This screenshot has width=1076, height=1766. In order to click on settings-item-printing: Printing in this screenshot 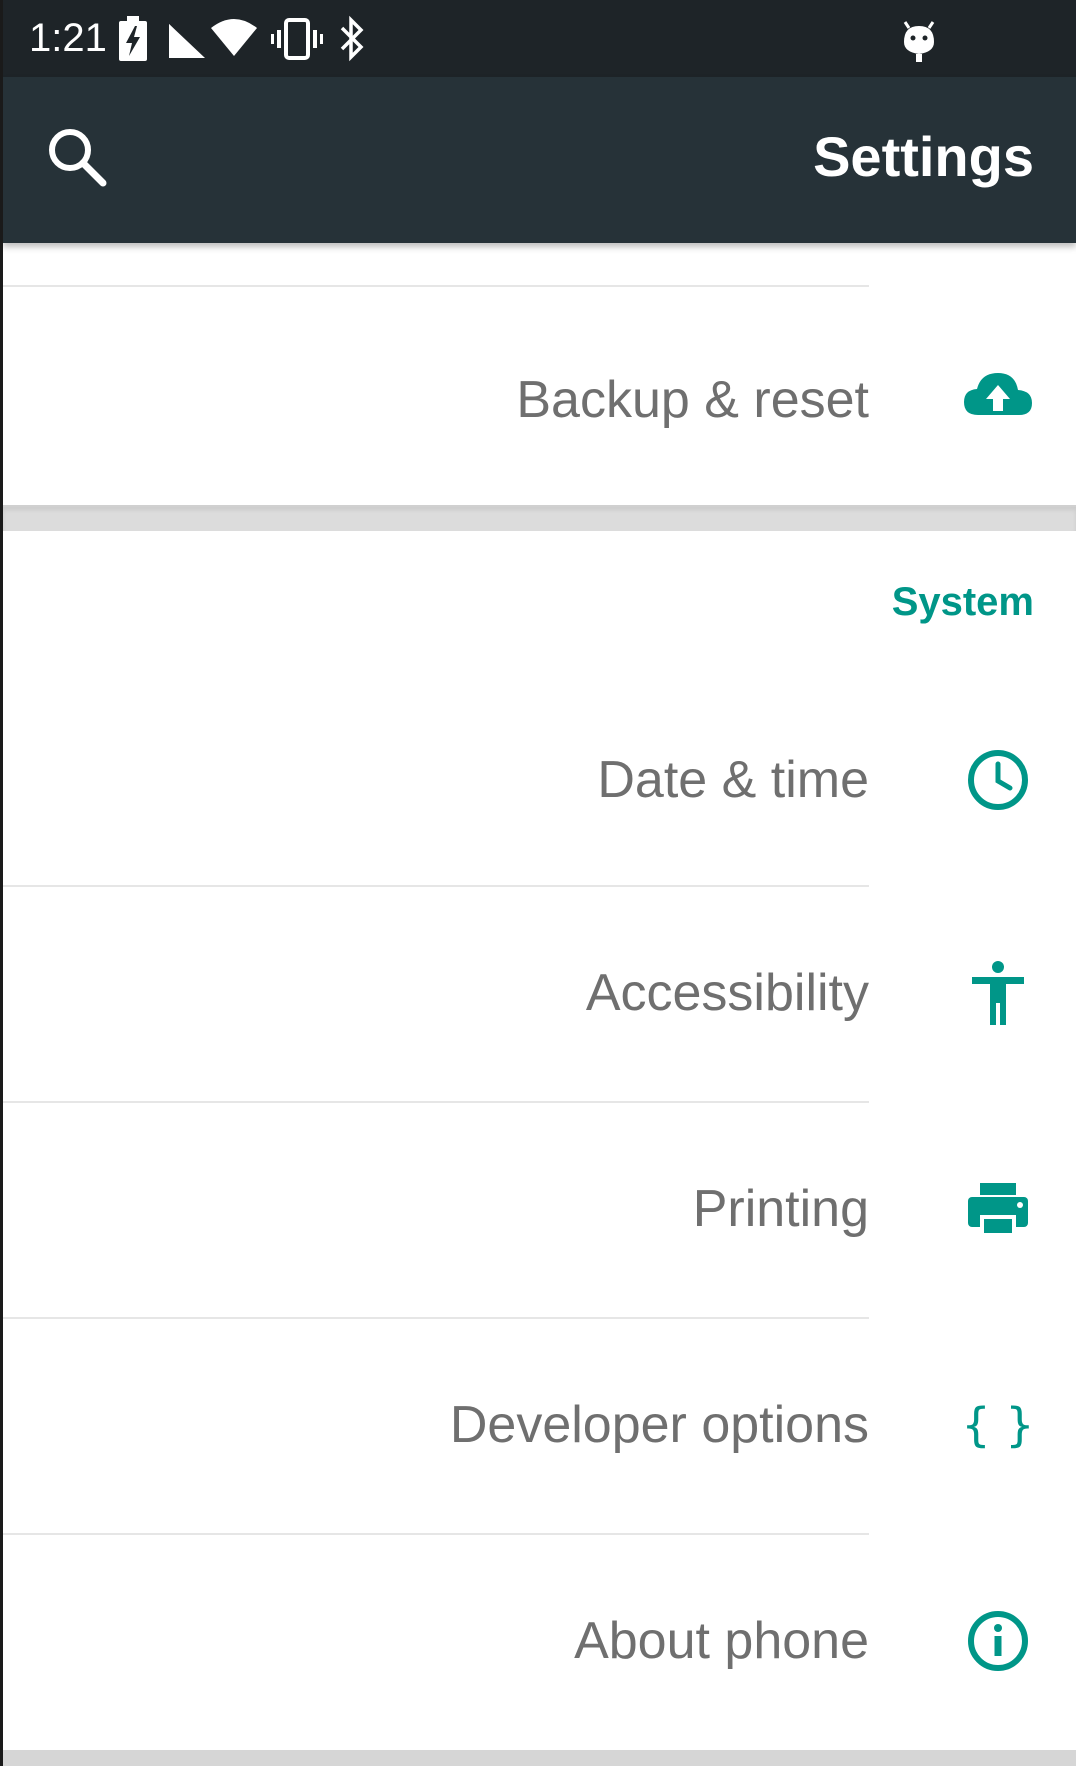, I will do `click(539, 1210)`.